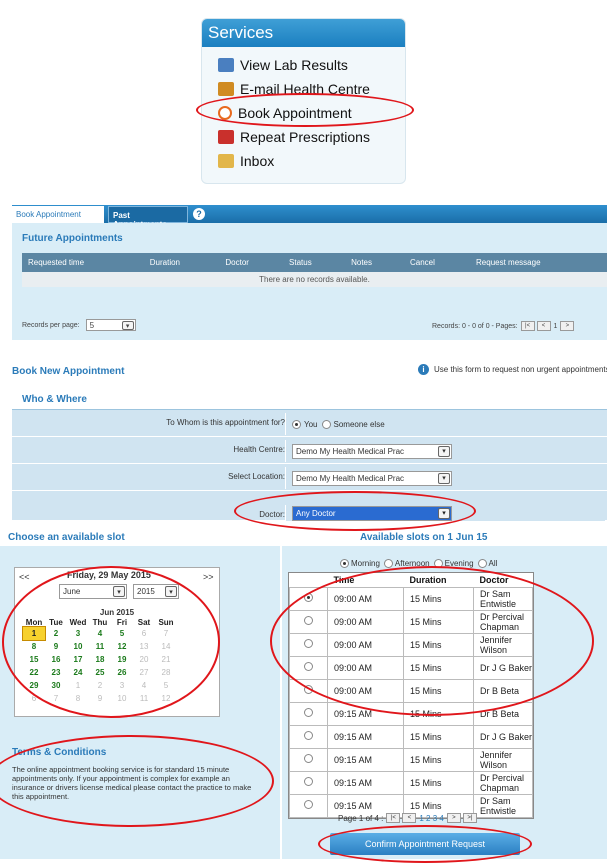  I want to click on help-icon: ?, so click(199, 214).